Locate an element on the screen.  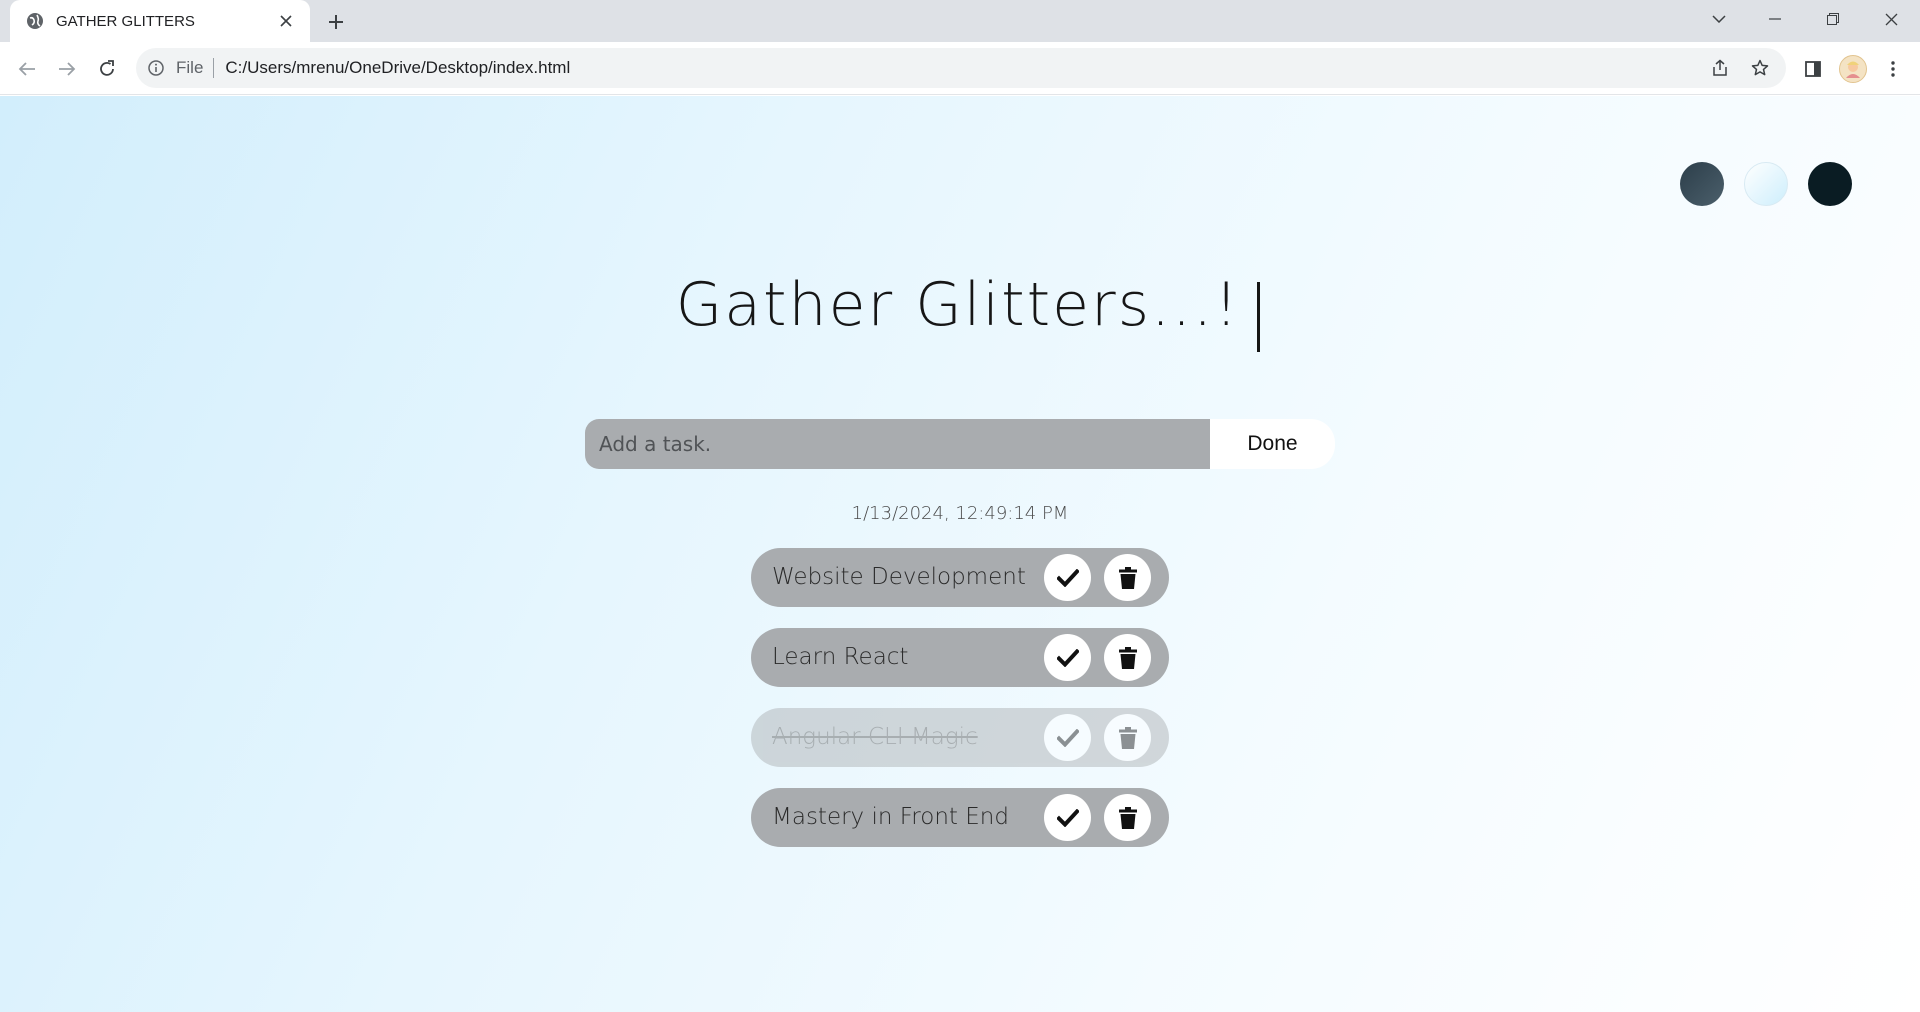
theme-dot-light is located at coordinates (1766, 184).